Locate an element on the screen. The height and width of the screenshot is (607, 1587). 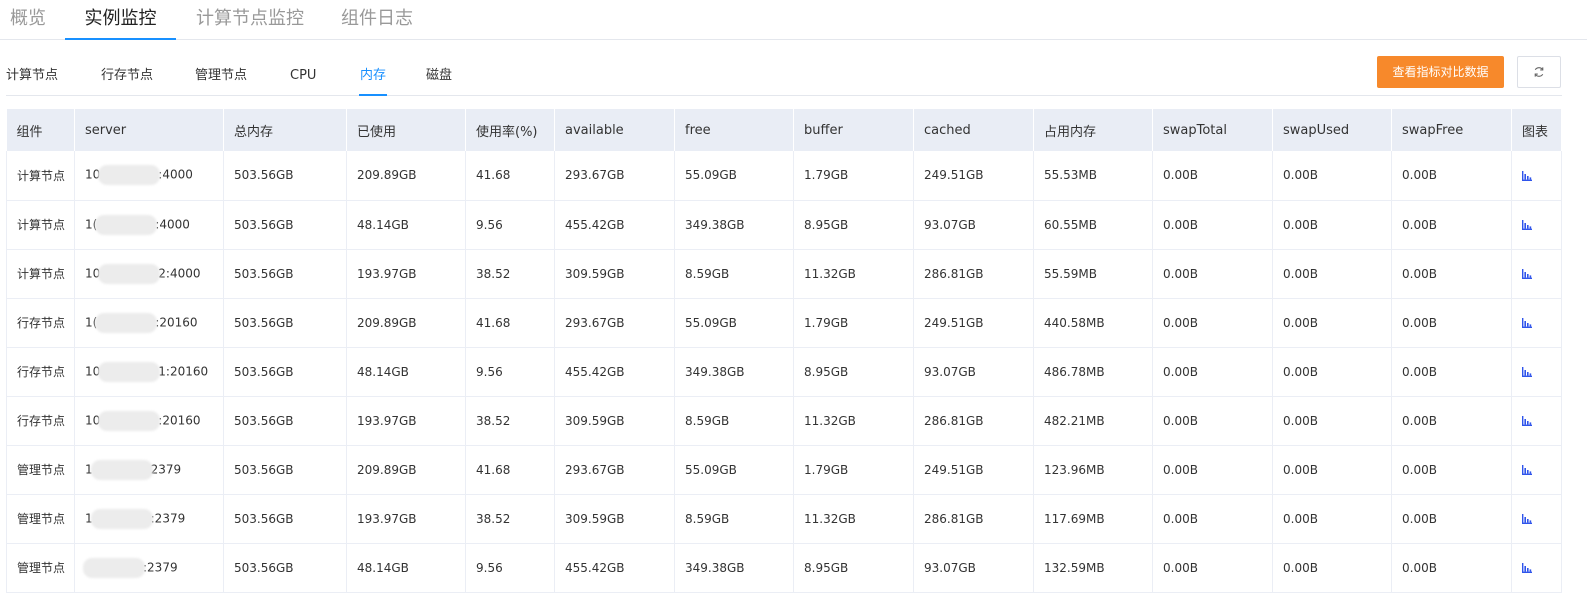
server-port: :2379 is located at coordinates (168, 518).